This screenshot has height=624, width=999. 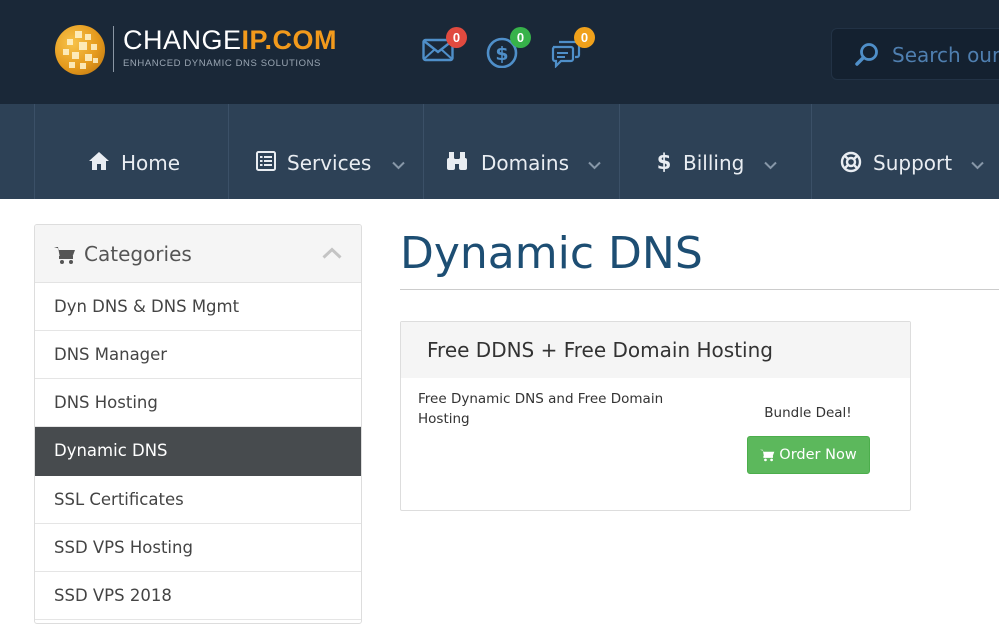 What do you see at coordinates (457, 161) in the screenshot?
I see `binoculars-icon` at bounding box center [457, 161].